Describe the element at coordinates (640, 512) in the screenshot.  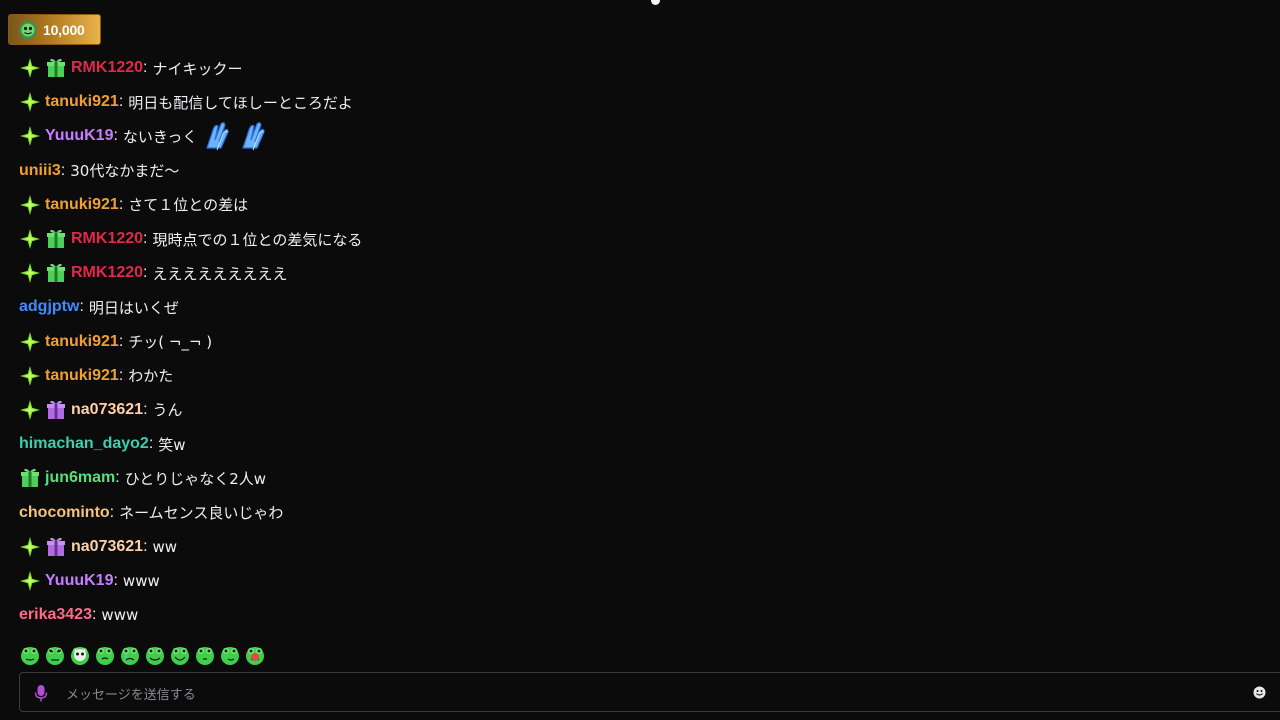
I see `chat-message: chocominto: ネームセンス良いじゃわ` at that location.